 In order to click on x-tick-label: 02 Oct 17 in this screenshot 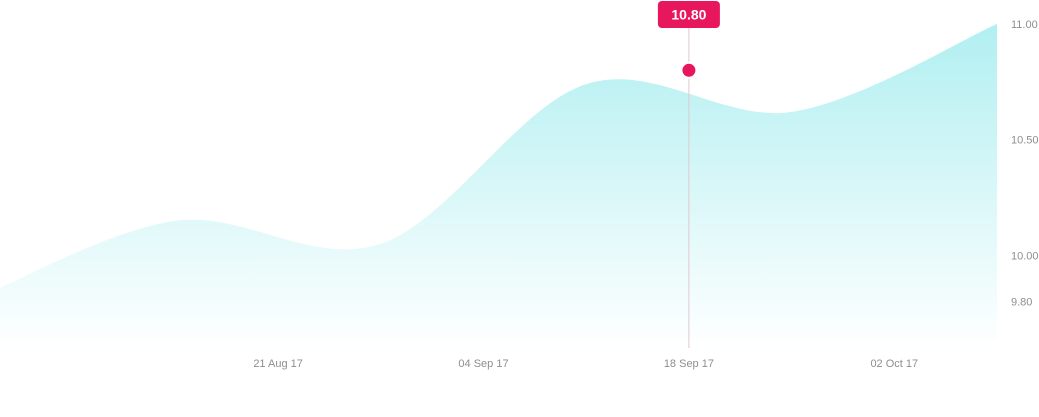, I will do `click(894, 364)`.